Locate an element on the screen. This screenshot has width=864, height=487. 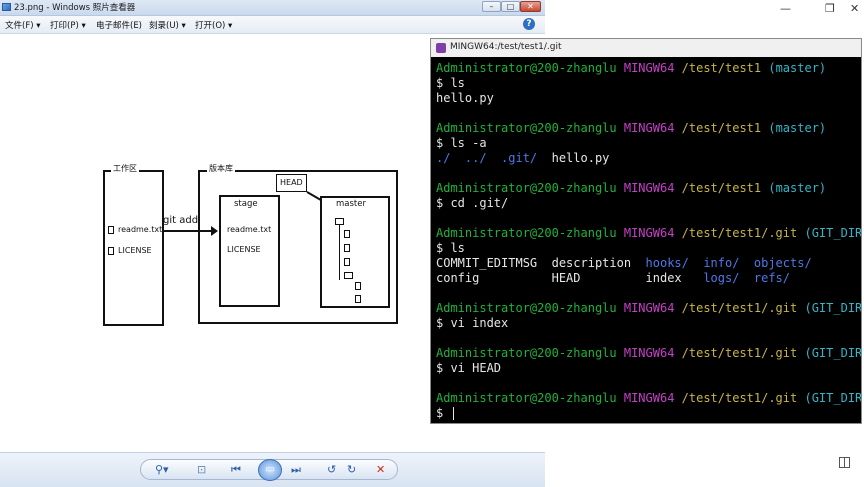
rotate-right-icon: ↻ is located at coordinates (351, 469).